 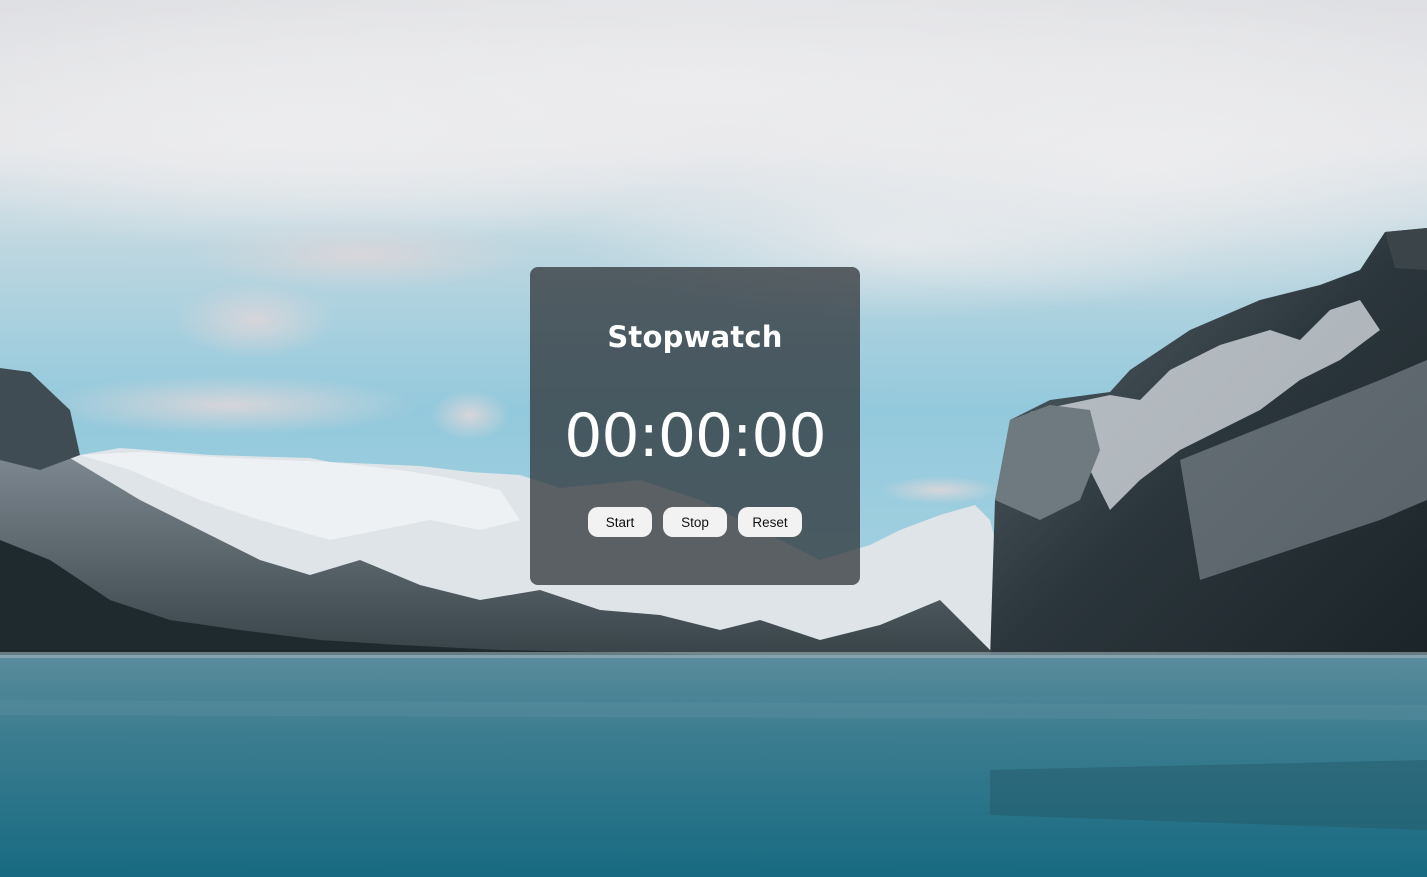 What do you see at coordinates (770, 522) in the screenshot?
I see `reset-button: Reset` at bounding box center [770, 522].